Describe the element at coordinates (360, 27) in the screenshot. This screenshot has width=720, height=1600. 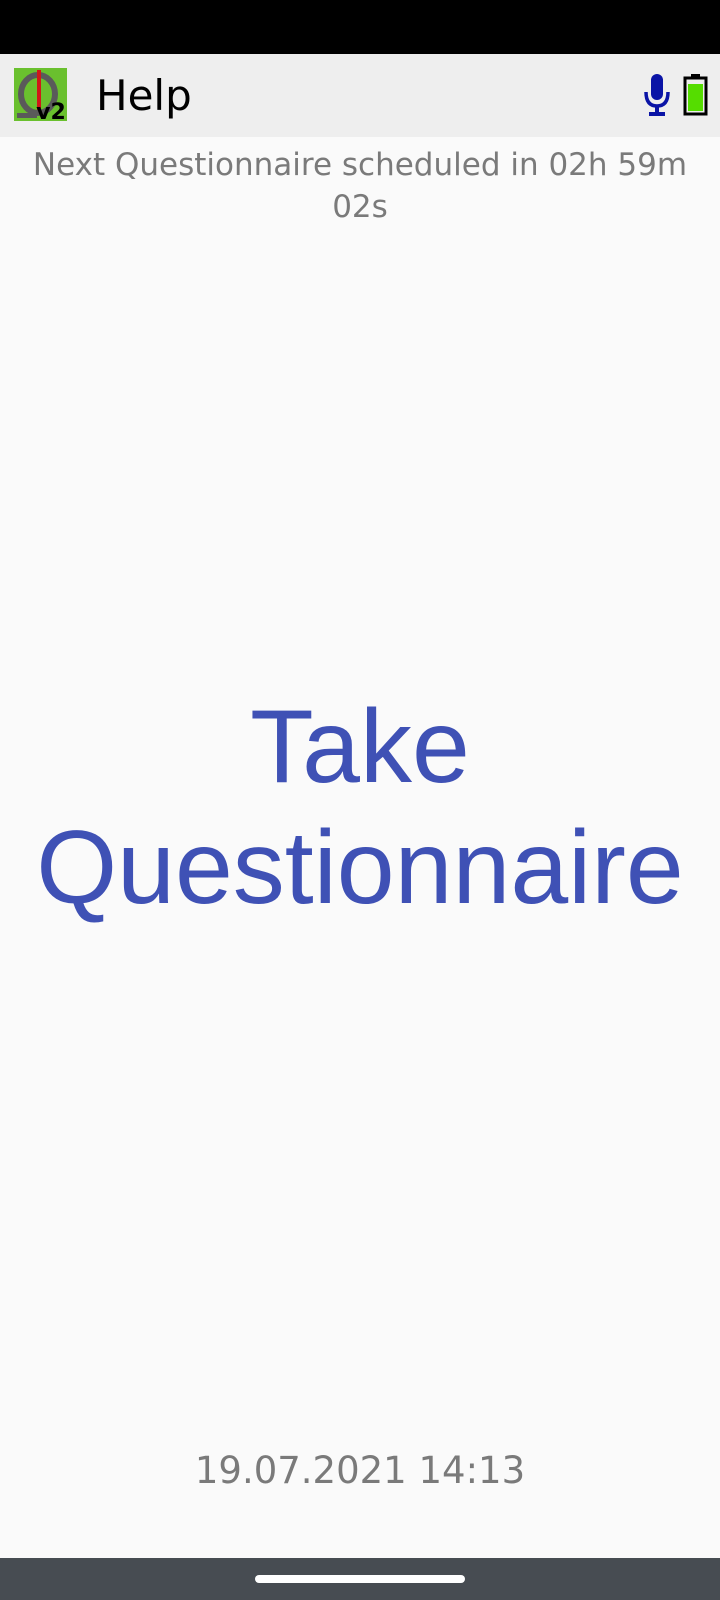
I see `status-bar` at that location.